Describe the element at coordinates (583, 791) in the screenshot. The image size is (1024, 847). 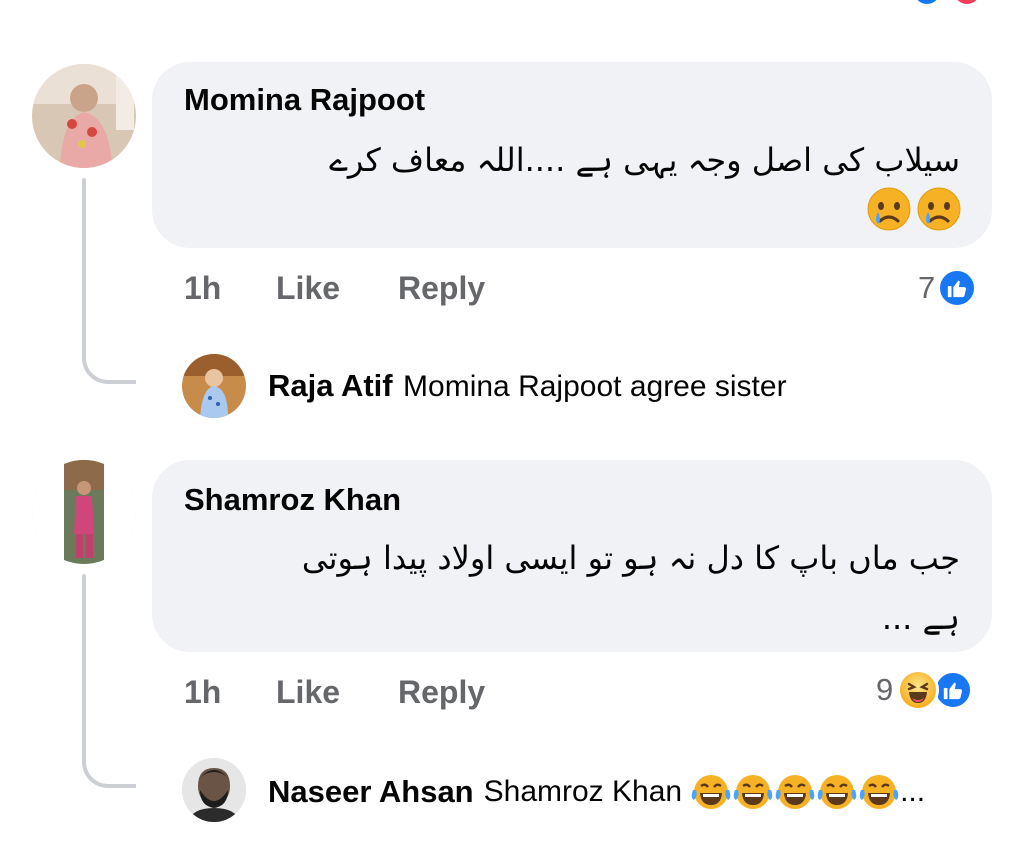
I see `reply-text: Shamroz Khan` at that location.